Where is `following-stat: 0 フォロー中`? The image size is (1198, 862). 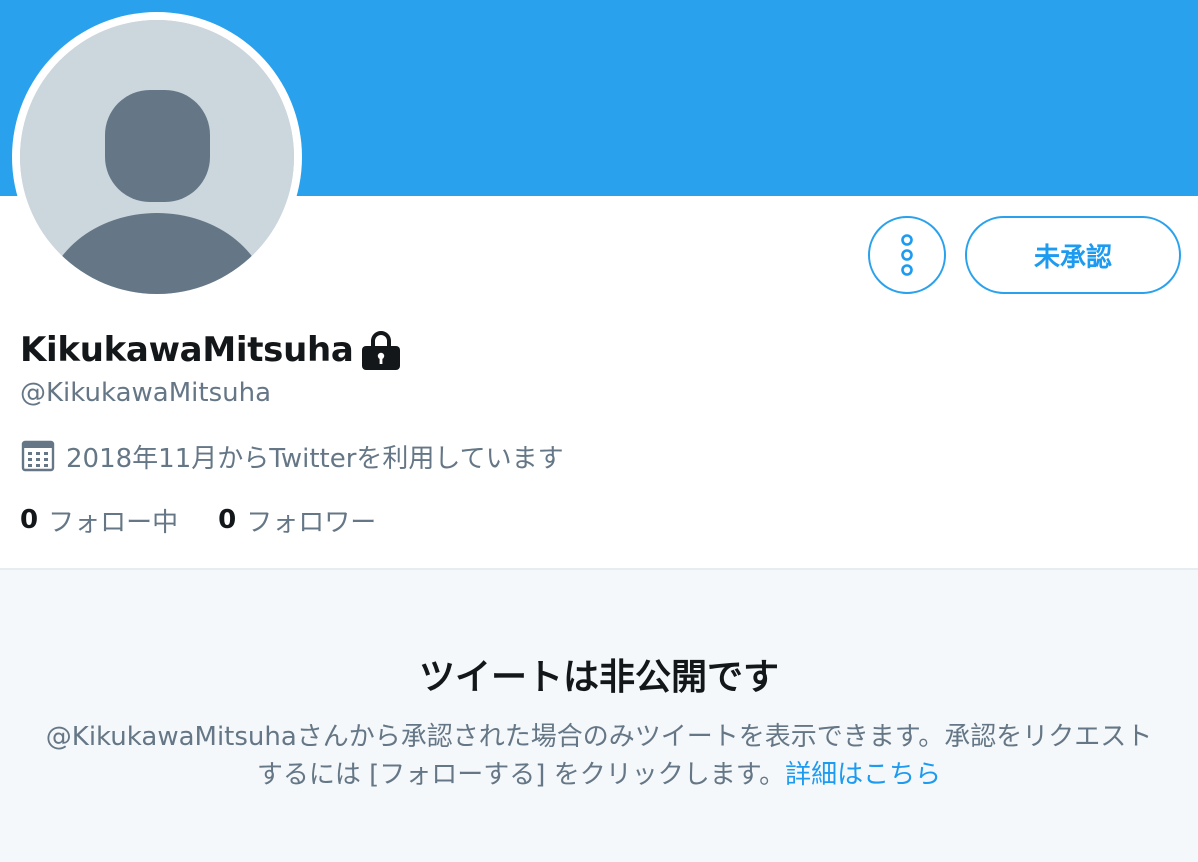 following-stat: 0 フォロー中 is located at coordinates (99, 520).